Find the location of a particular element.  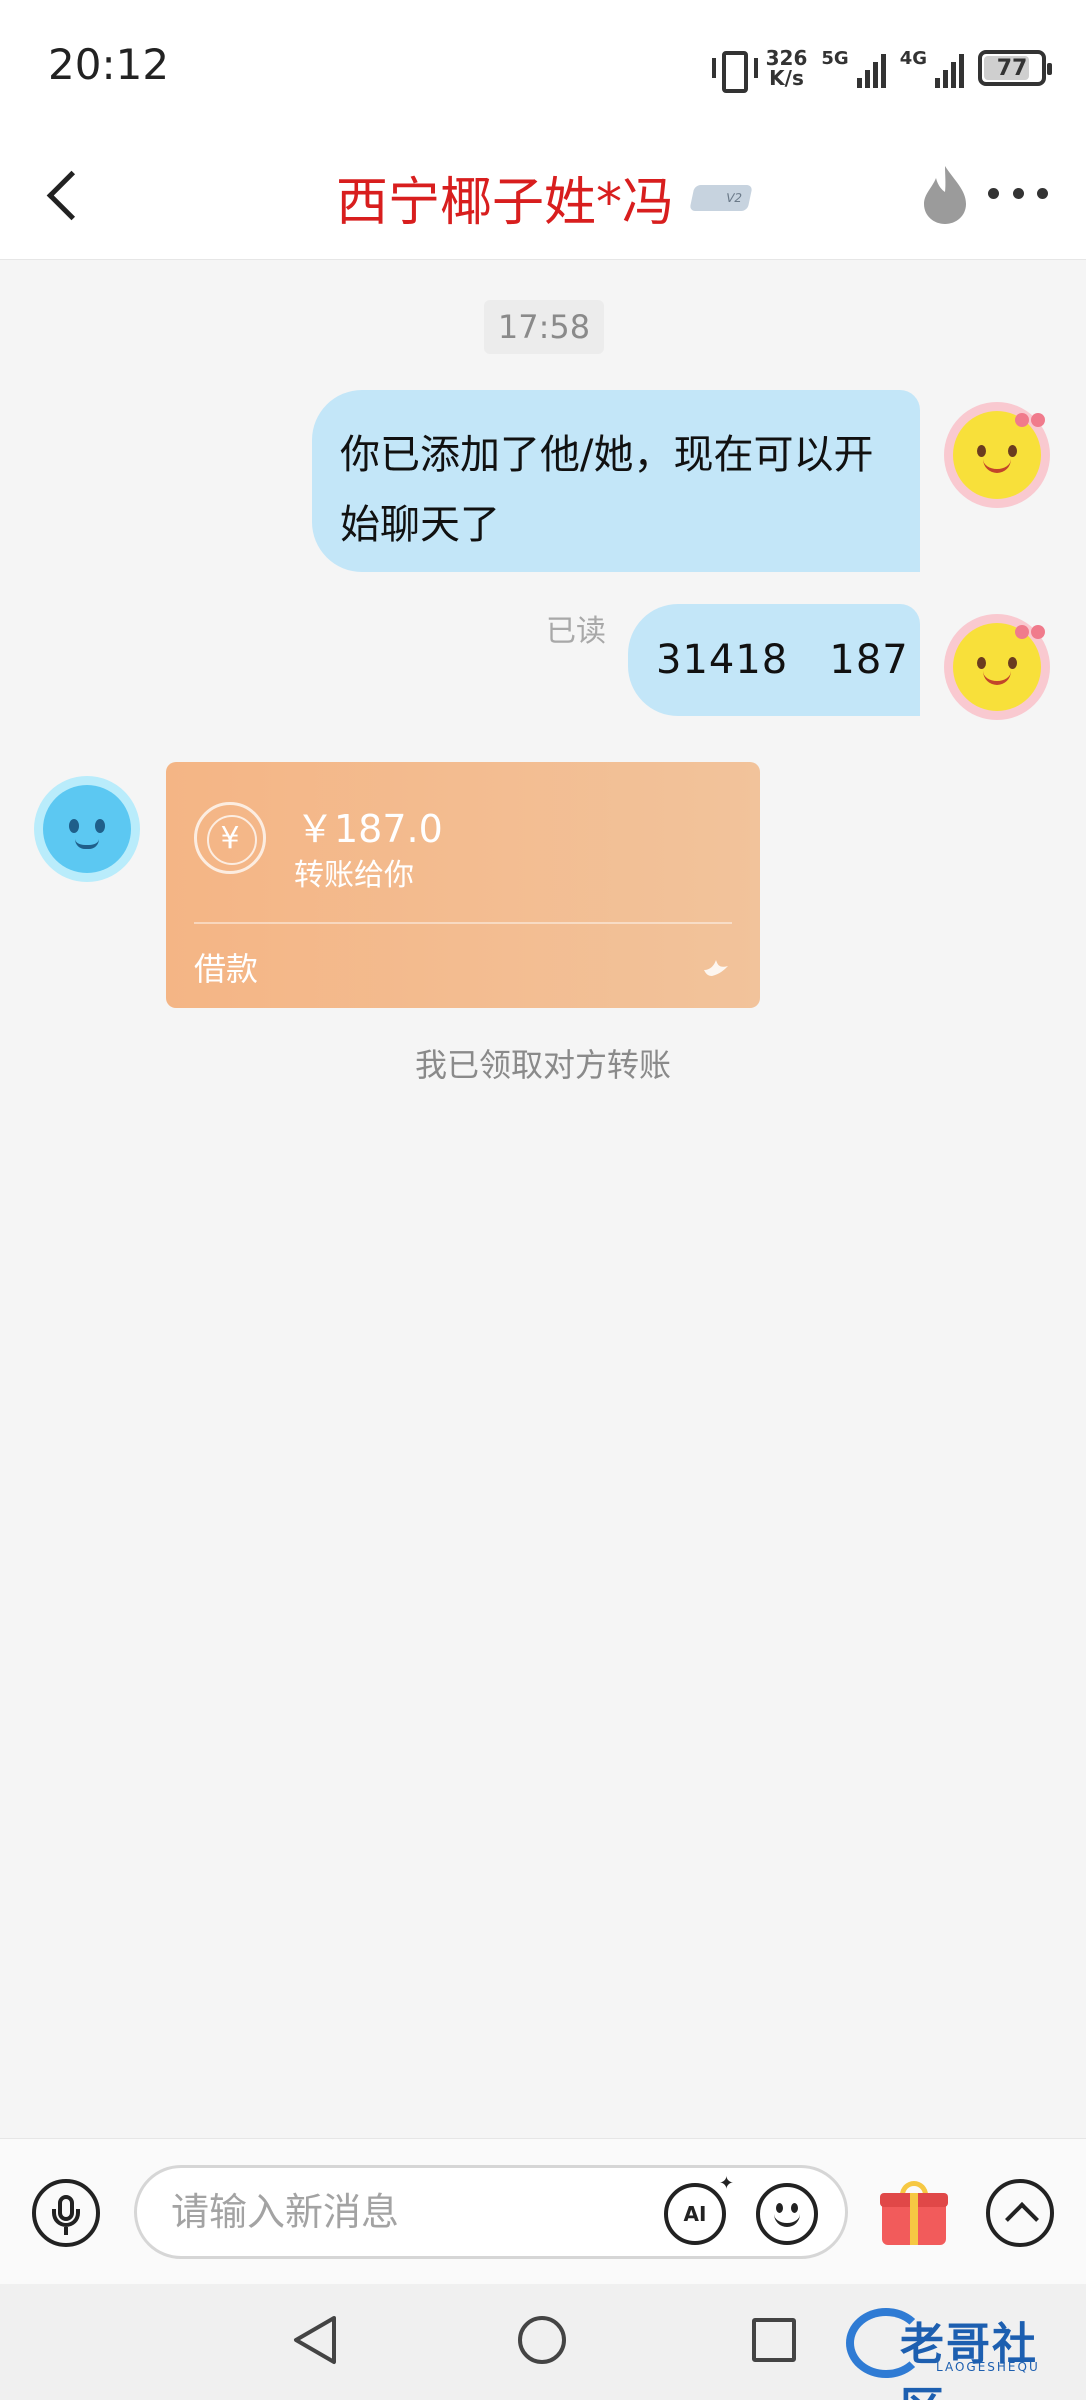

emoji-button is located at coordinates (787, 2214).